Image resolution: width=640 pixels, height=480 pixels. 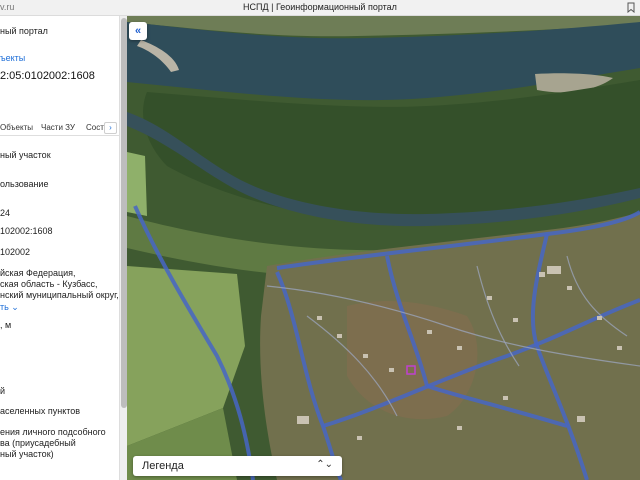 I want to click on portal-name: ный портал, so click(x=24, y=31).